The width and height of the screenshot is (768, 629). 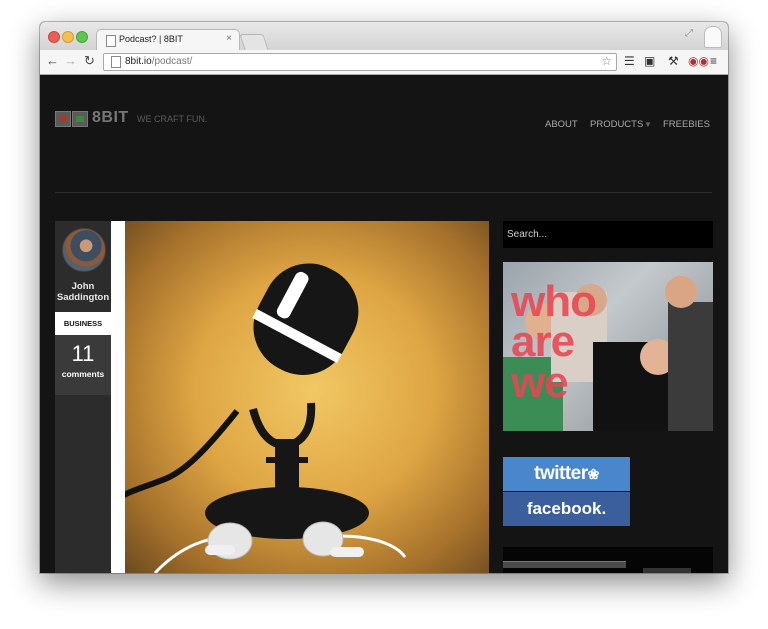 I want to click on evernote-icon: ▣, so click(x=649, y=61).